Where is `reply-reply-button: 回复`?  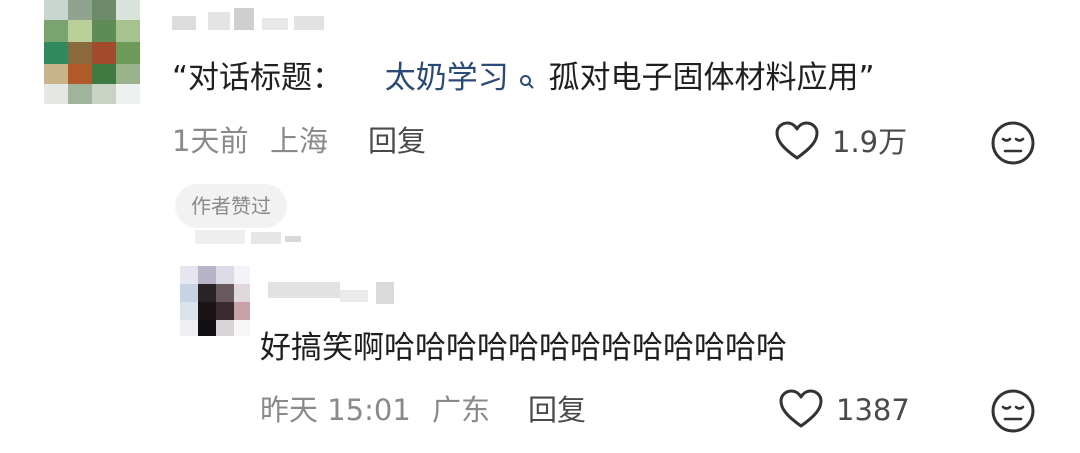 reply-reply-button: 回复 is located at coordinates (557, 410).